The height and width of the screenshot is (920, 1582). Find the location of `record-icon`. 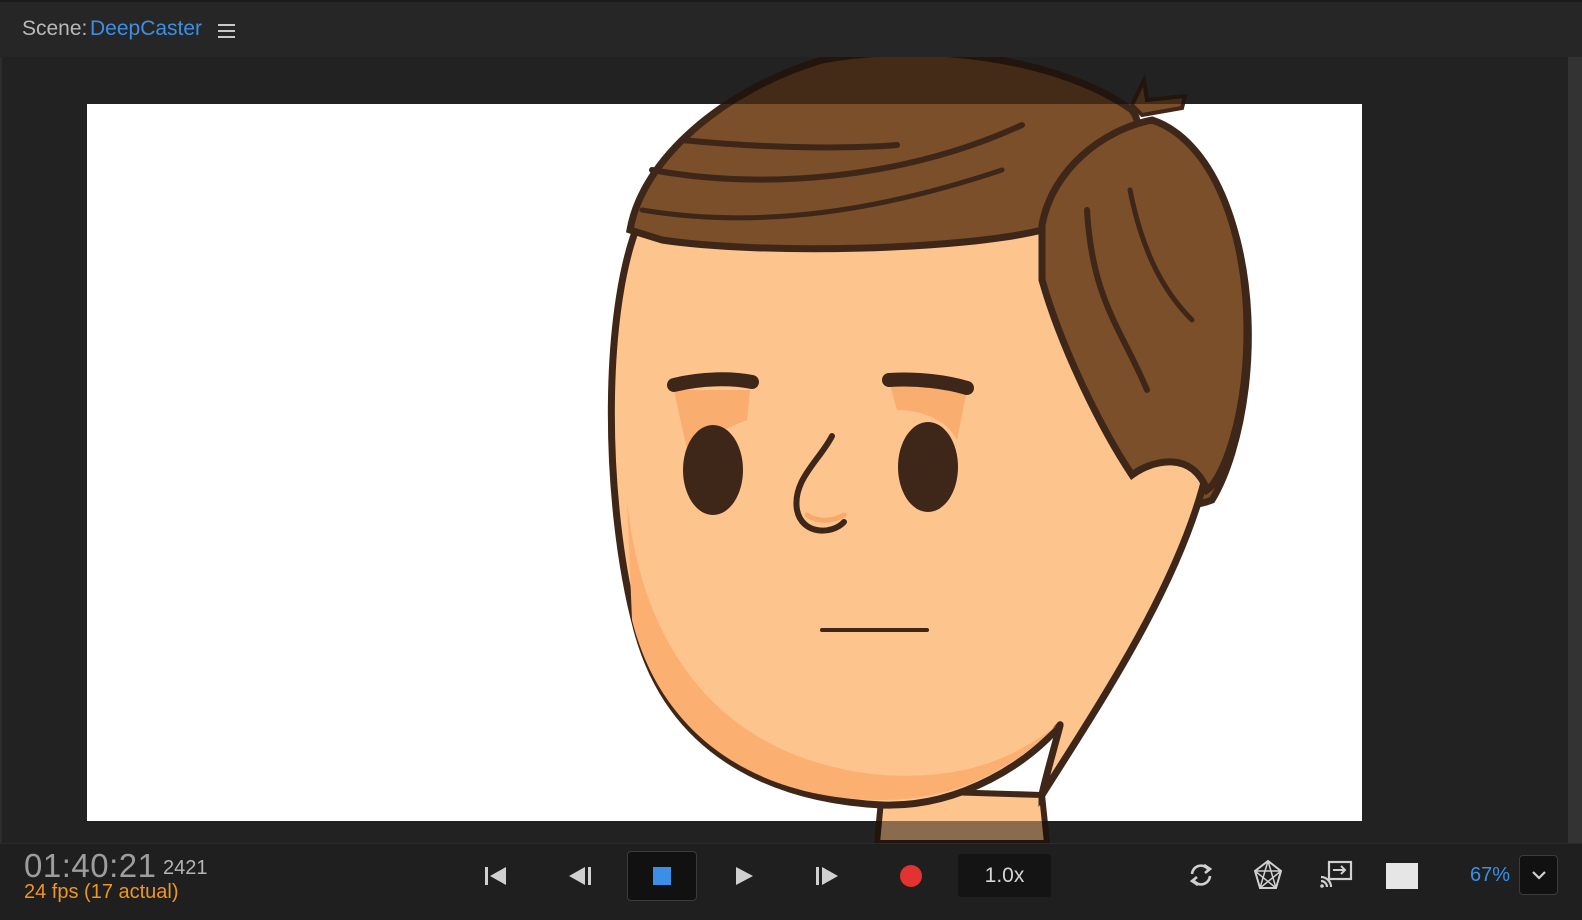

record-icon is located at coordinates (911, 876).